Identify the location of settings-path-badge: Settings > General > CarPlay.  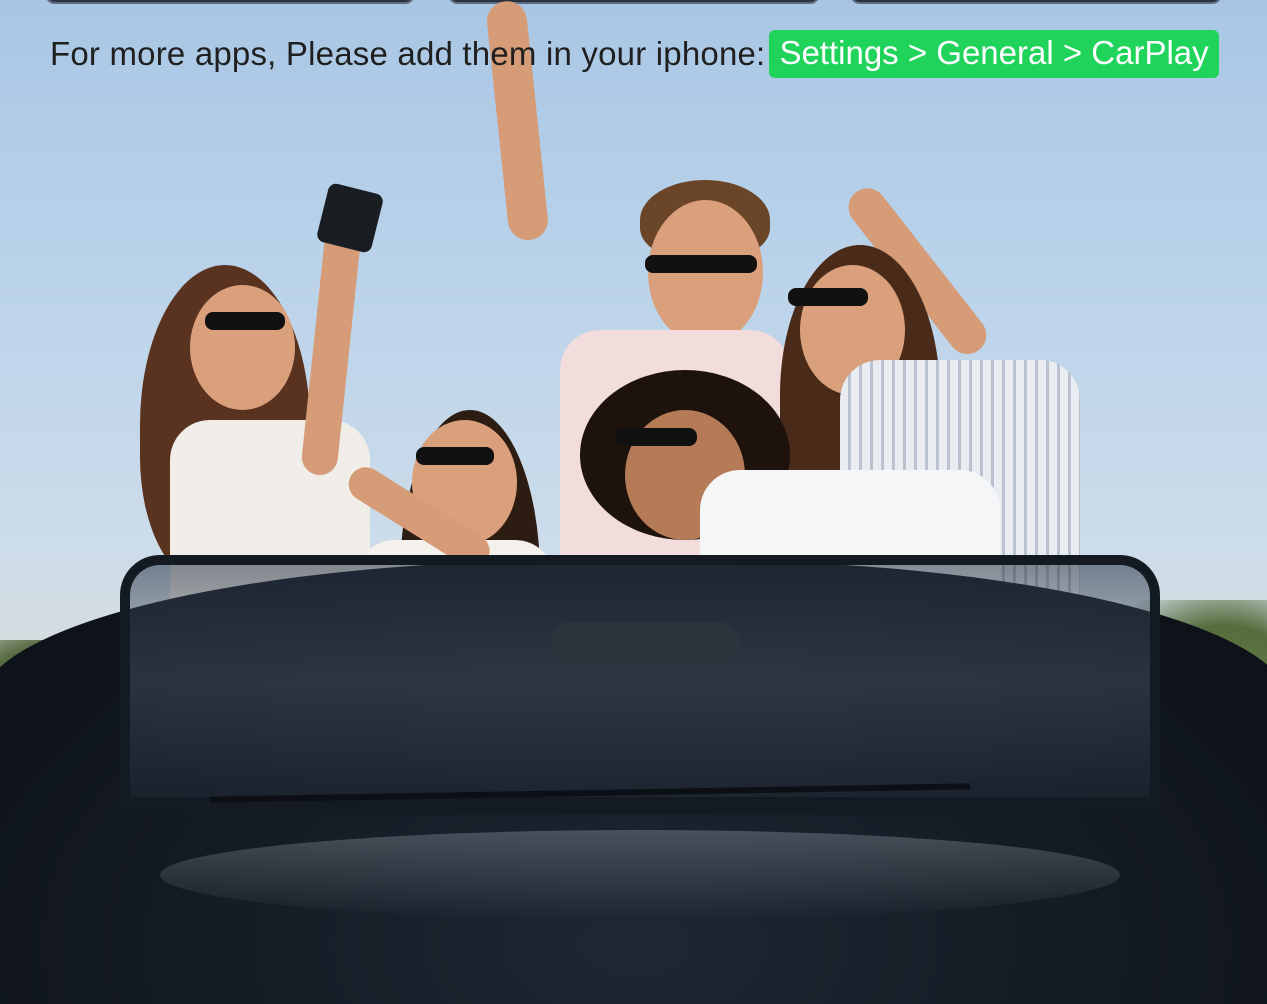
(994, 54).